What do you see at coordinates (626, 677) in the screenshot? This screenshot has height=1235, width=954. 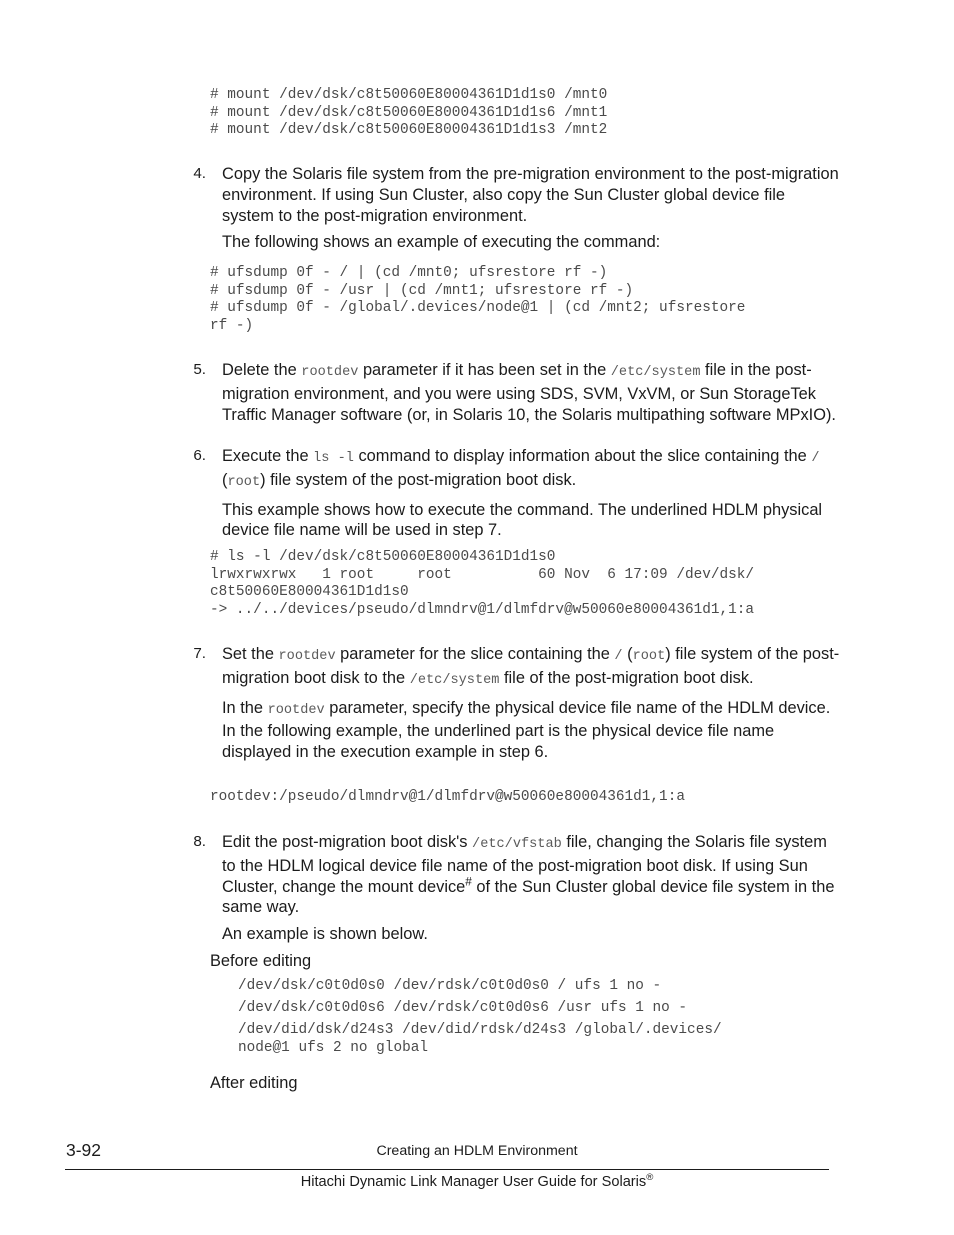 I see `step-7-text-e: file of the post-migration boot disk.` at bounding box center [626, 677].